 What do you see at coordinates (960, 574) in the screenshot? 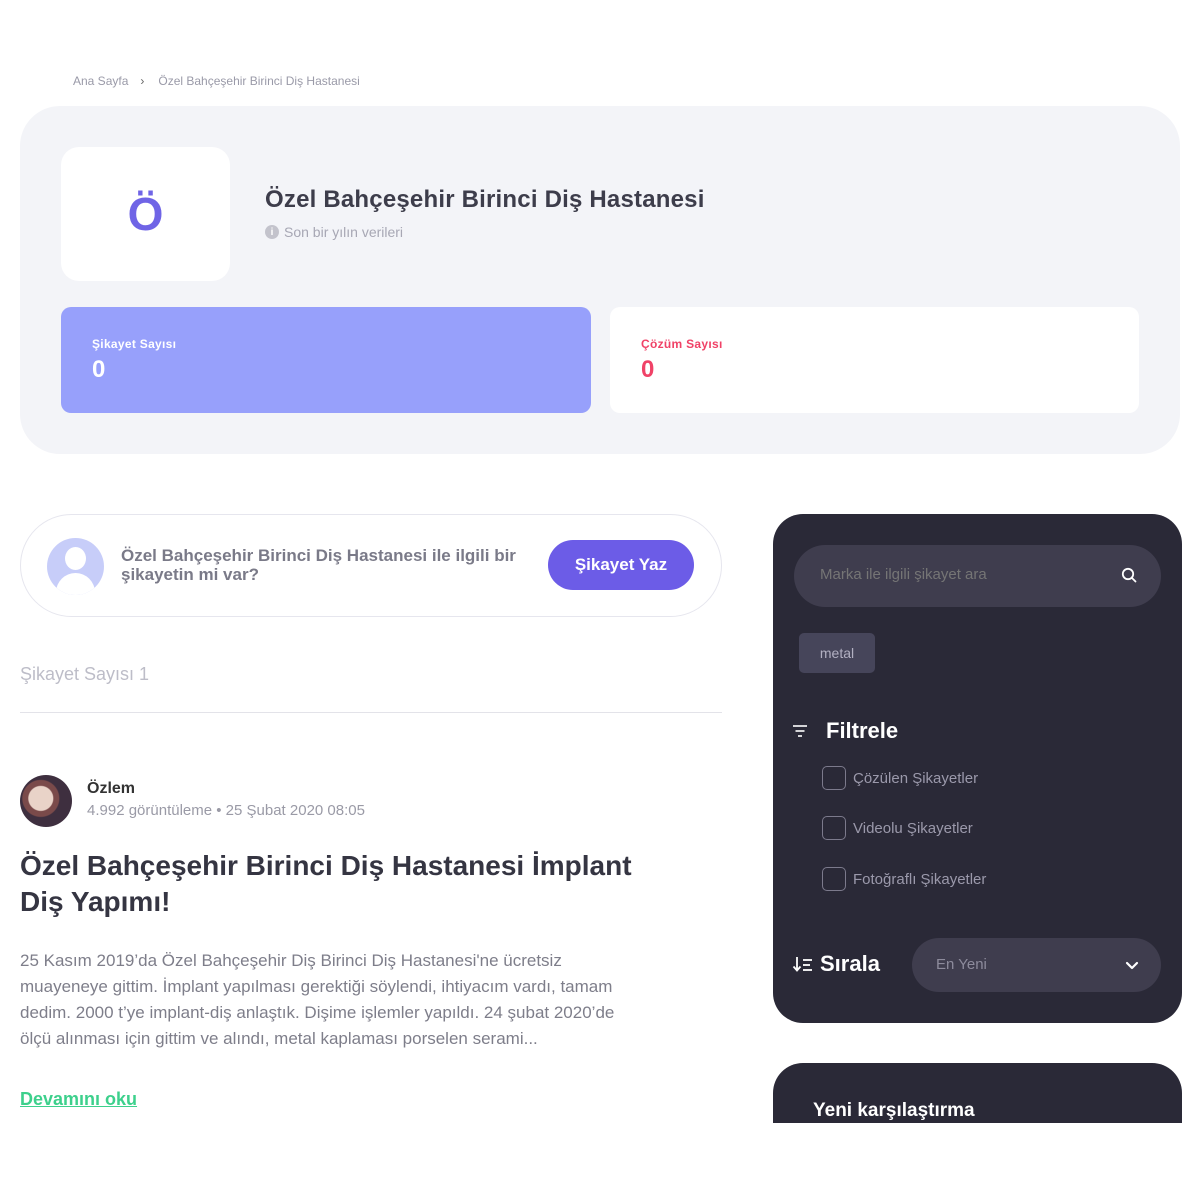
I see `search-input` at bounding box center [960, 574].